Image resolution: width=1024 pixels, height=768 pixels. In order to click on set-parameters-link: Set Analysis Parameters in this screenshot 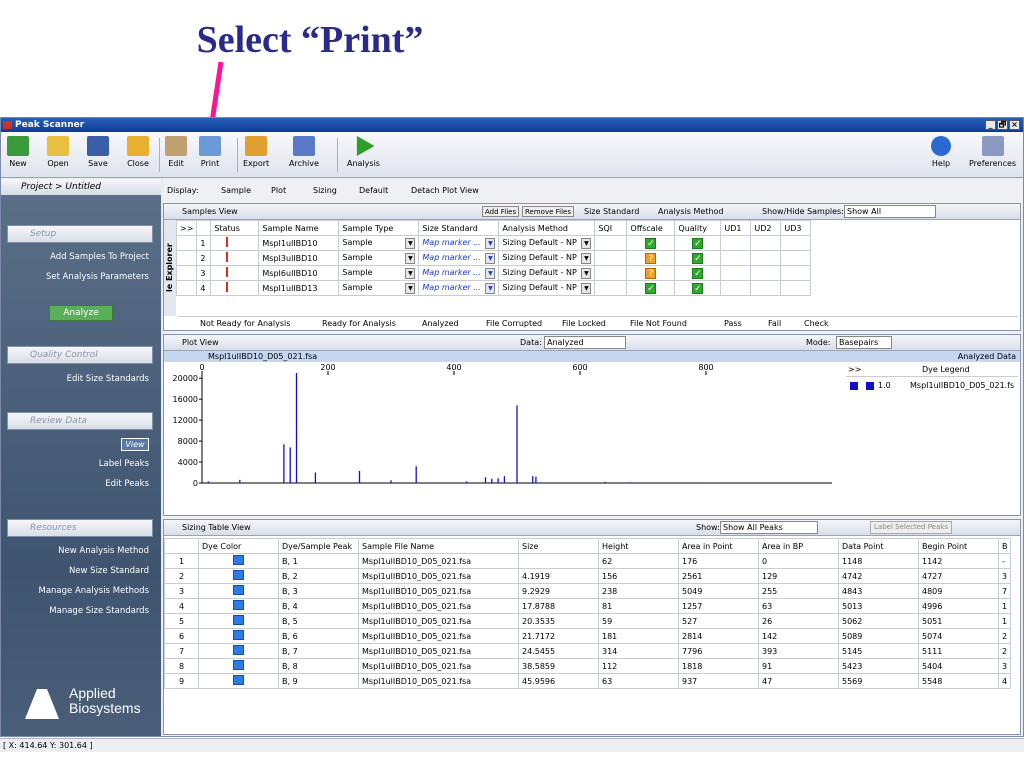, I will do `click(97, 277)`.